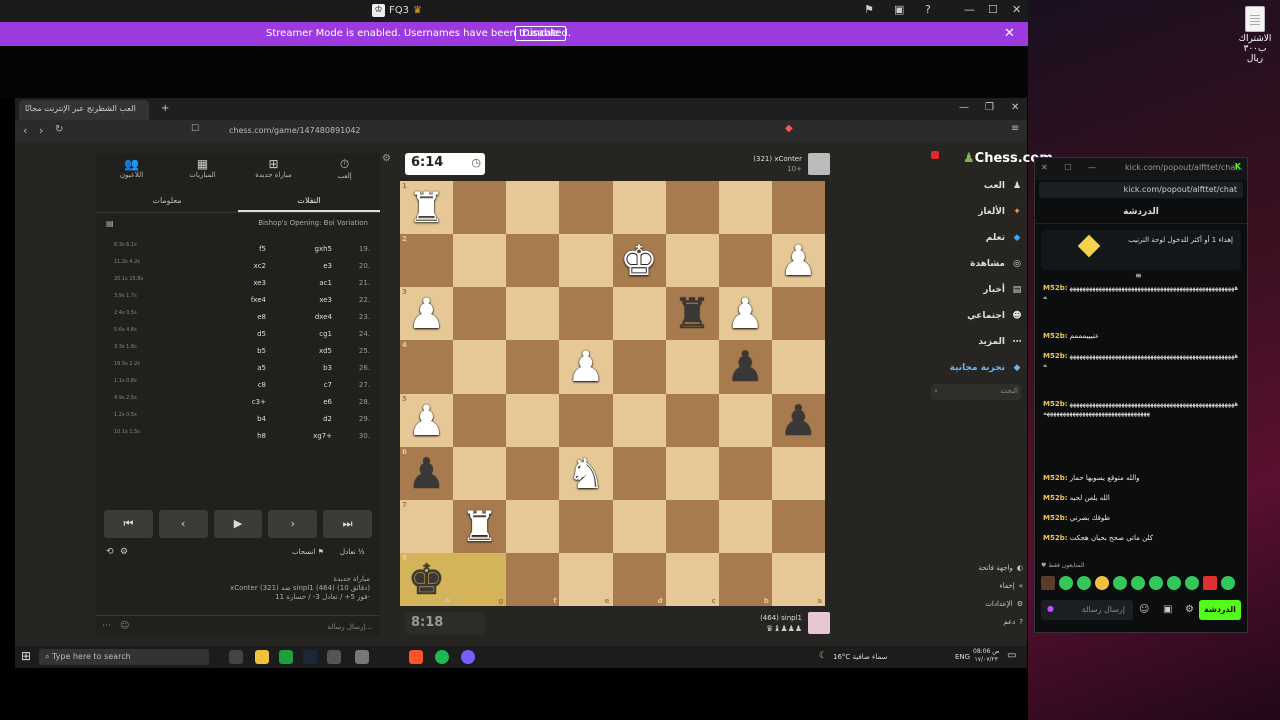 The width and height of the screenshot is (1280, 720). Describe the element at coordinates (1044, 167) in the screenshot. I see `close-icon: ✕` at that location.